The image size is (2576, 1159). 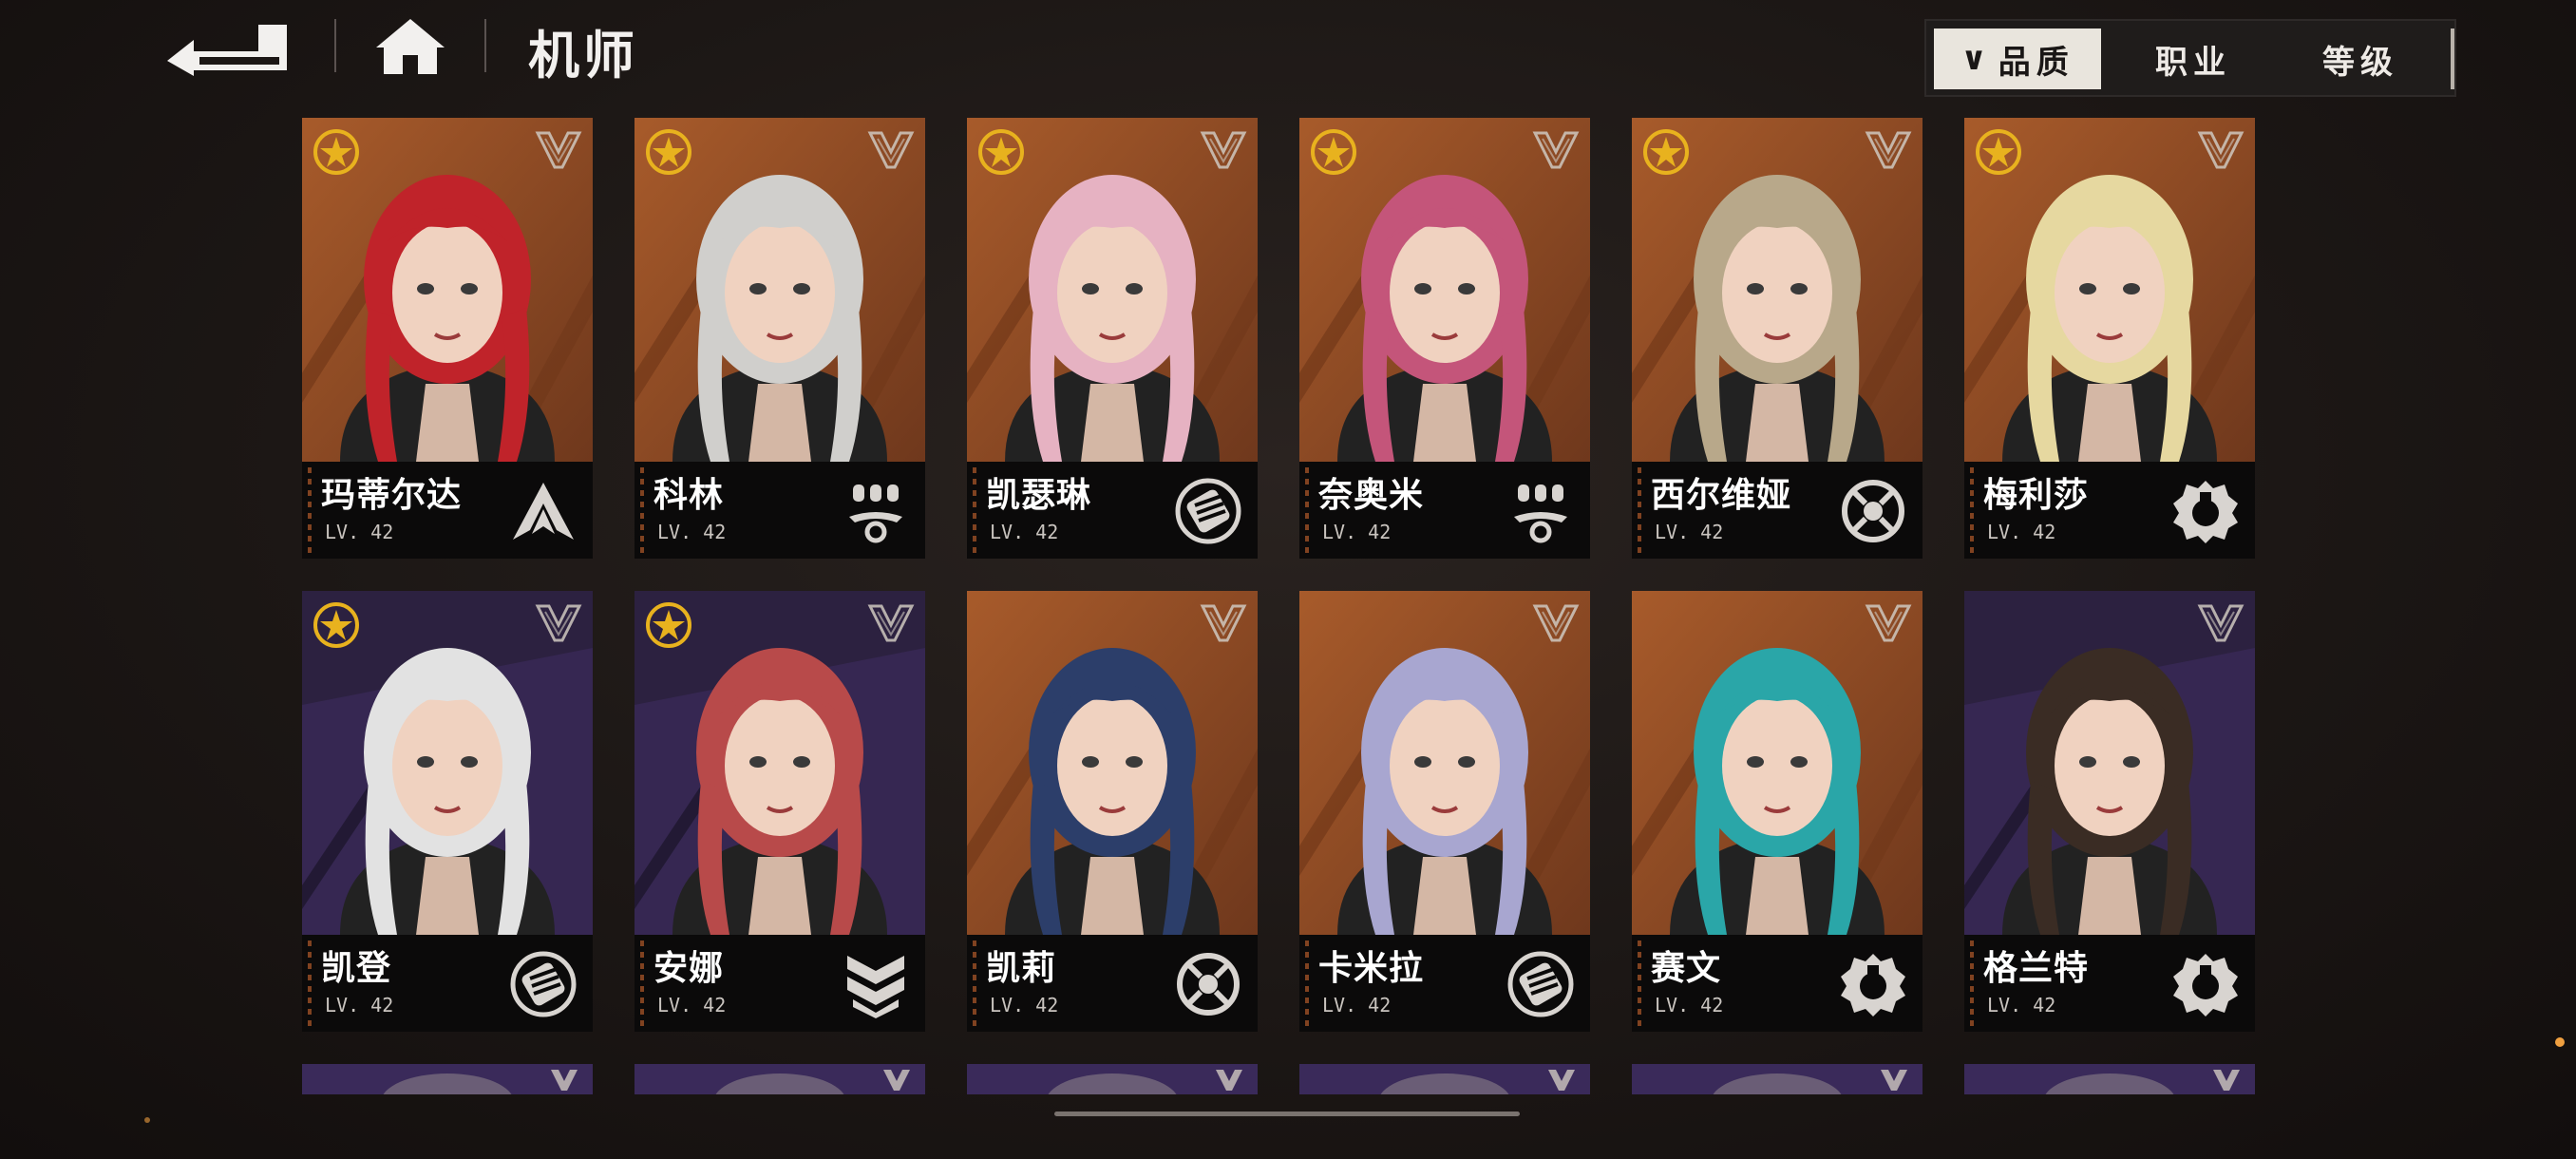 What do you see at coordinates (2037, 968) in the screenshot?
I see `pilot-name: 格兰特` at bounding box center [2037, 968].